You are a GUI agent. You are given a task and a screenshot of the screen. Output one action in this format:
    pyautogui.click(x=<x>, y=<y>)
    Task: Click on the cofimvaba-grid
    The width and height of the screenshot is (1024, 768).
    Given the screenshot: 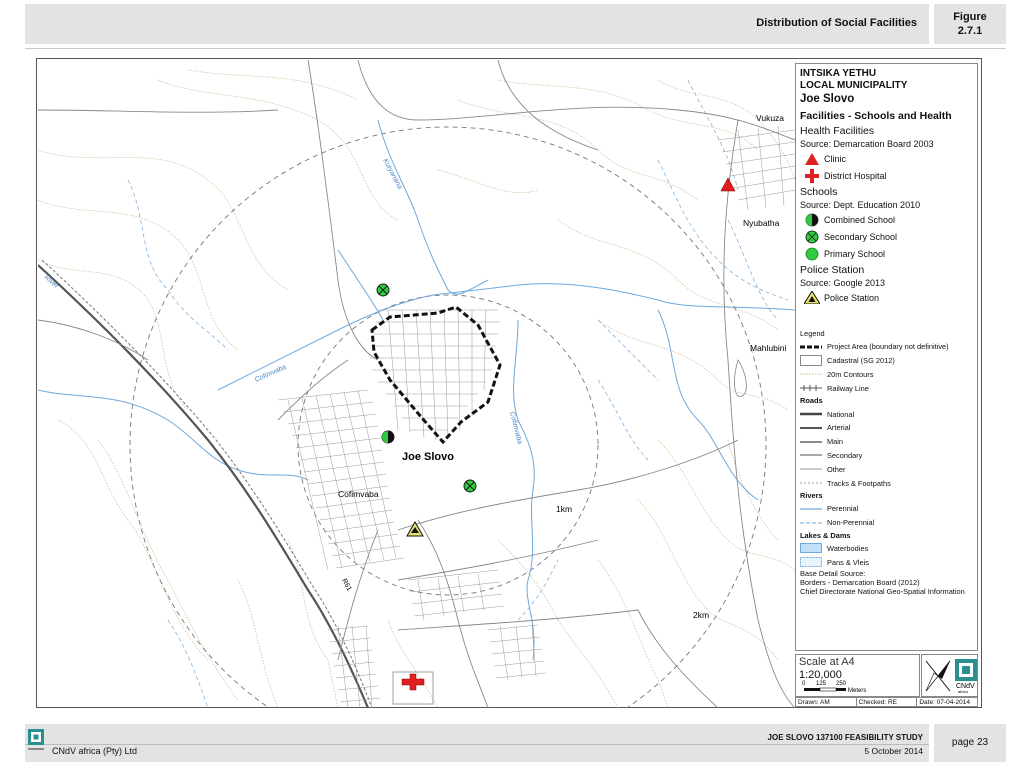 What is the action you would take?
    pyautogui.click(x=391, y=505)
    